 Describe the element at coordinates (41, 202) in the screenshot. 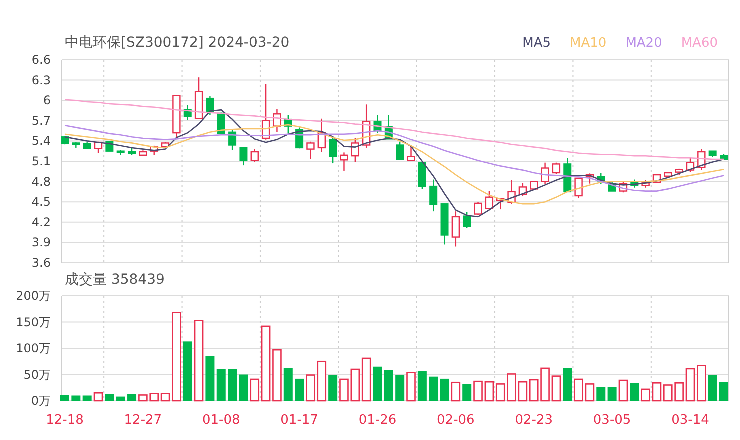

I see `axis-label: 4.5` at that location.